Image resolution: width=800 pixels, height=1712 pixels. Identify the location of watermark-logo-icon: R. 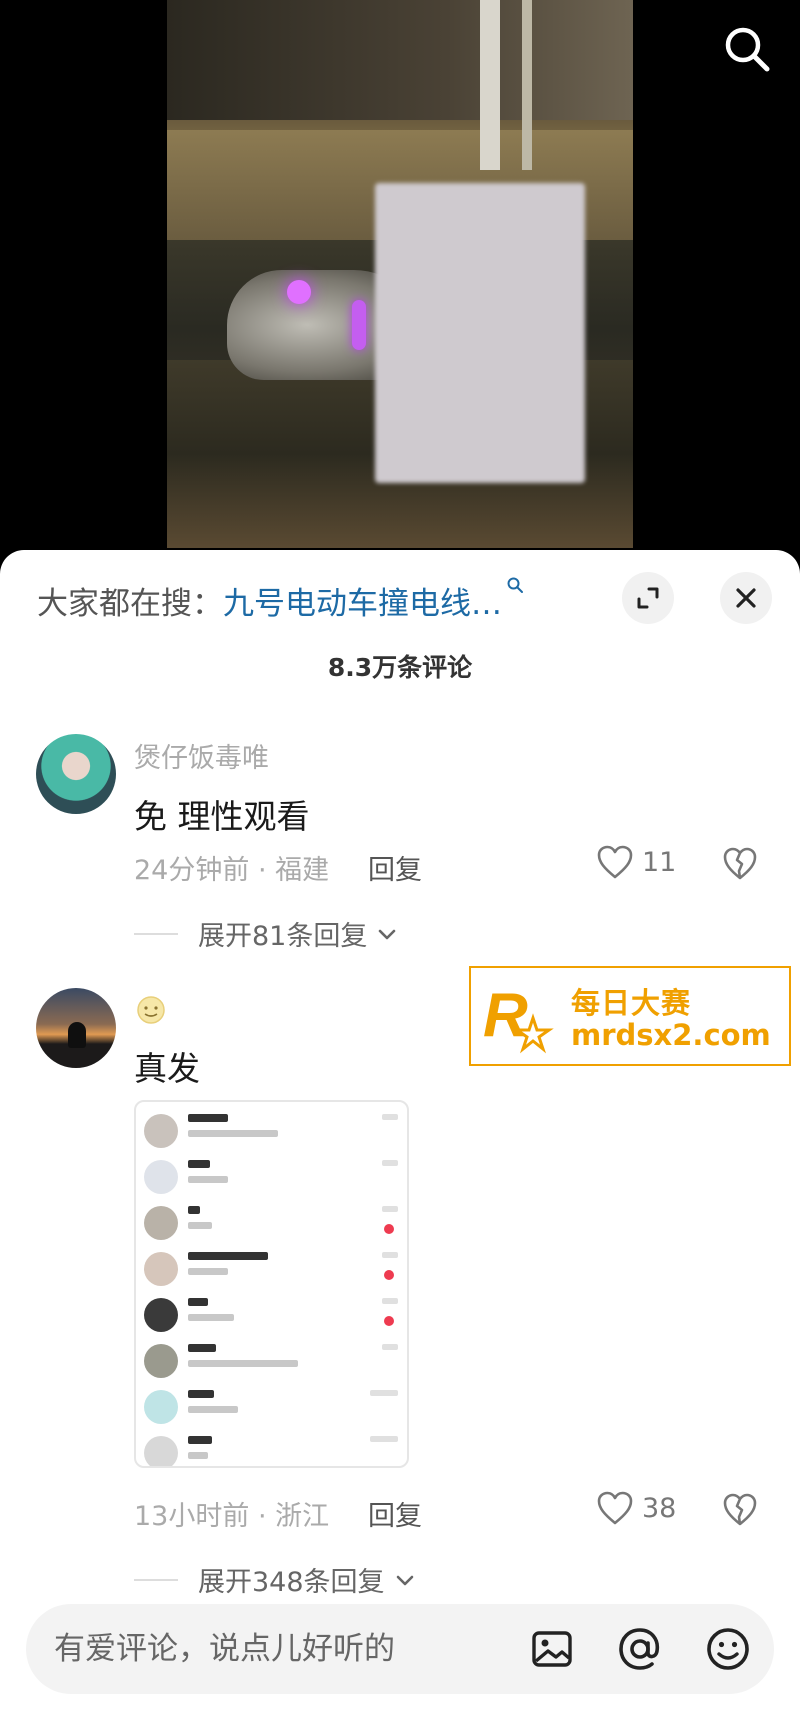
(518, 1017).